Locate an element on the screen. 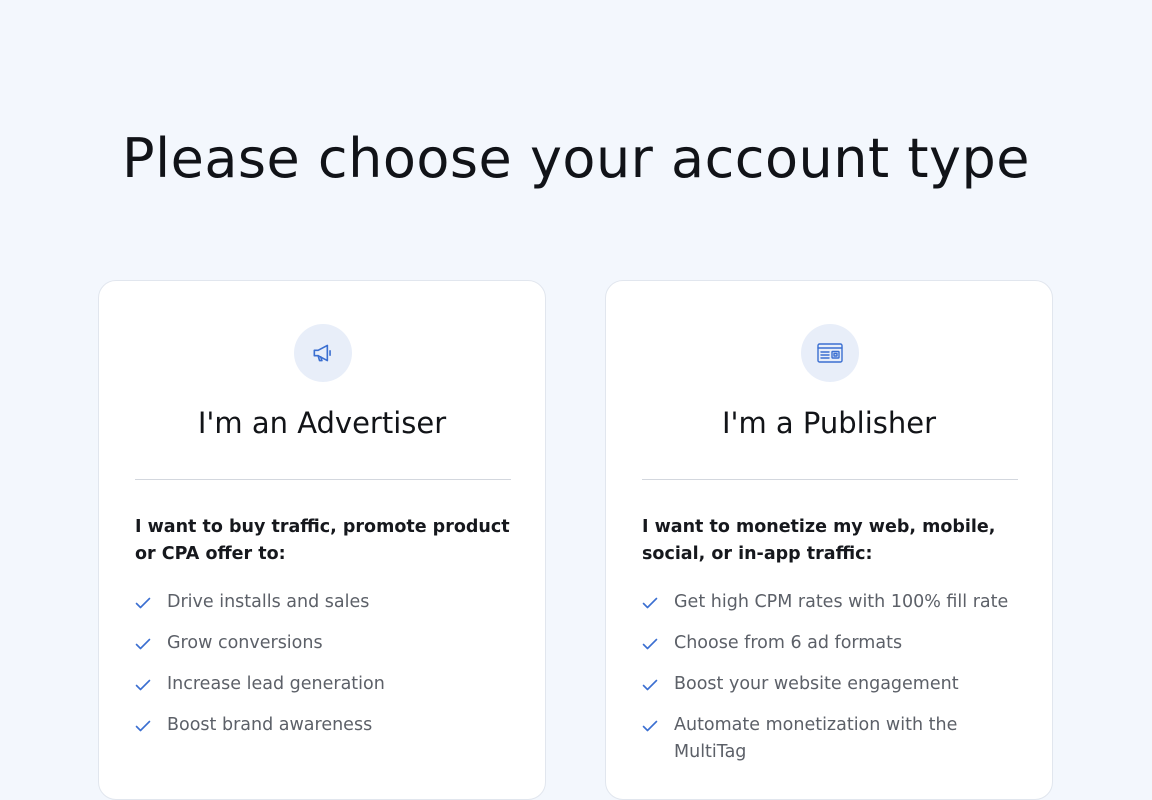 This screenshot has width=1152, height=800. feature-item: Boost brand awareness is located at coordinates (325, 725).